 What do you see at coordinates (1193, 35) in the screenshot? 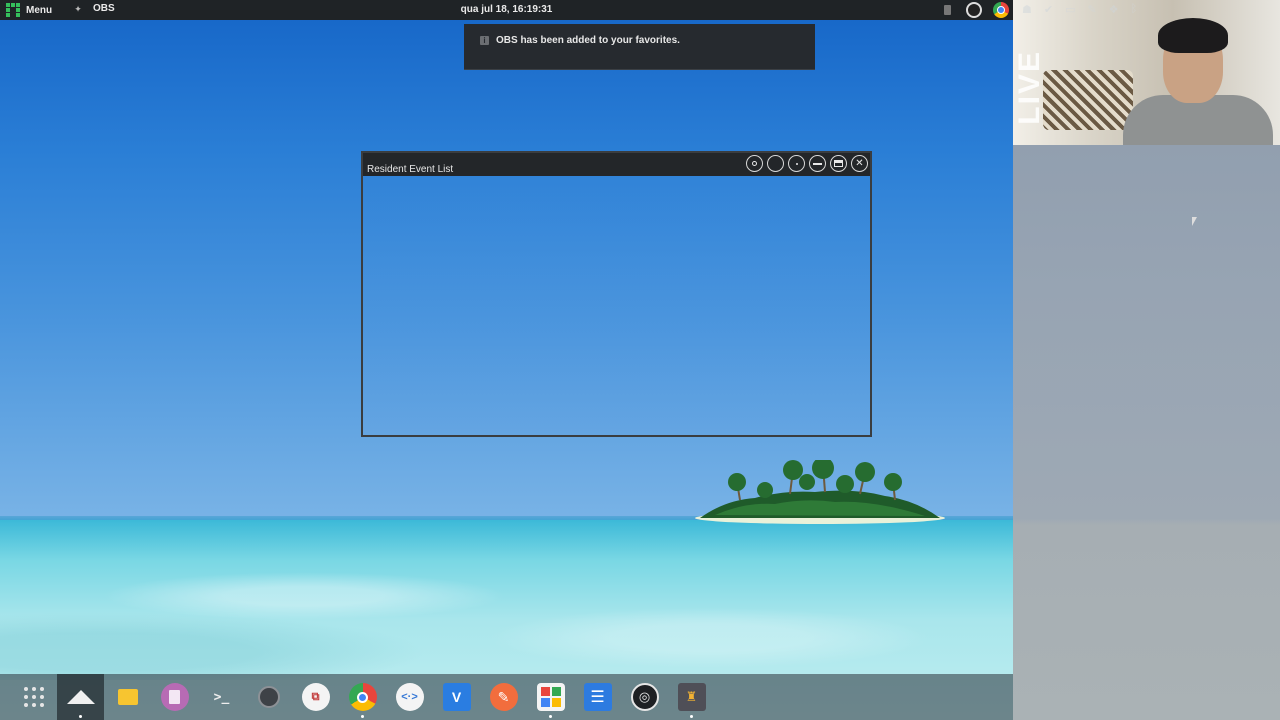
I see `webcam-person-hair` at bounding box center [1193, 35].